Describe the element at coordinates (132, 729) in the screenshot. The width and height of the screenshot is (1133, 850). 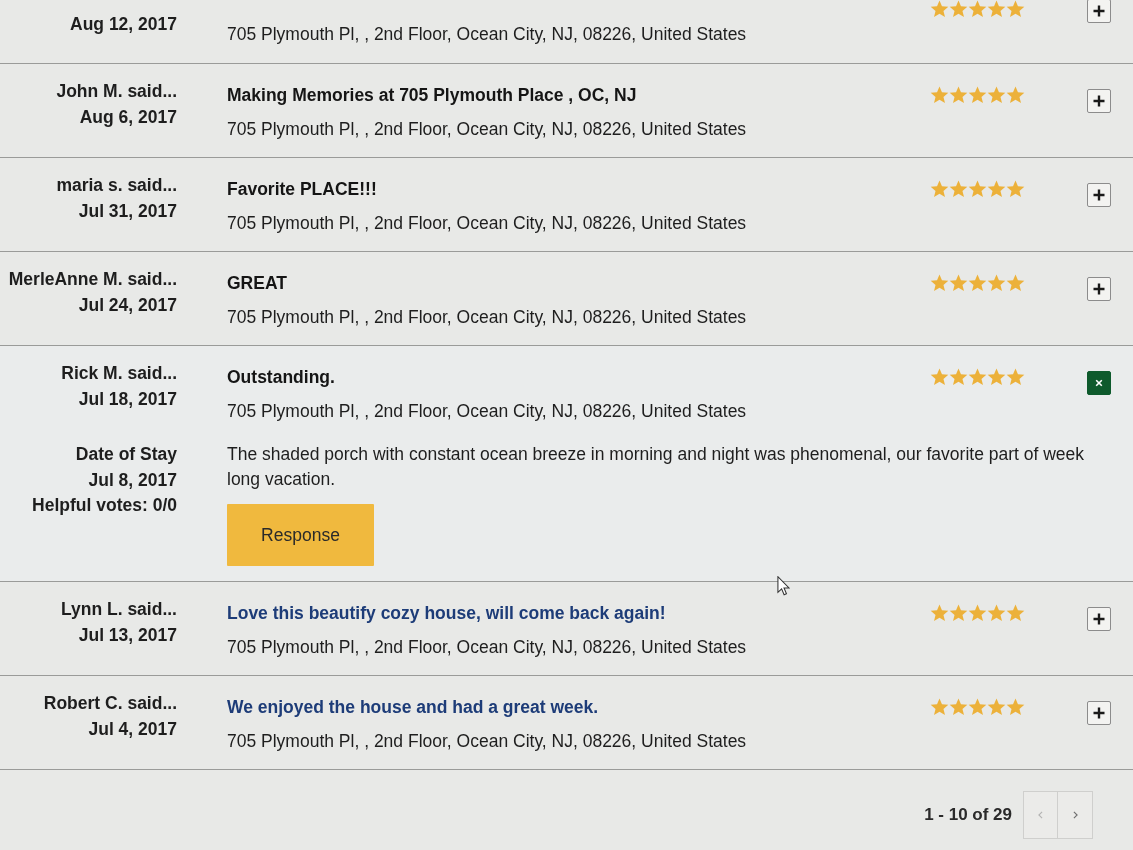
I see `review-date: Jul 4, 2017` at that location.